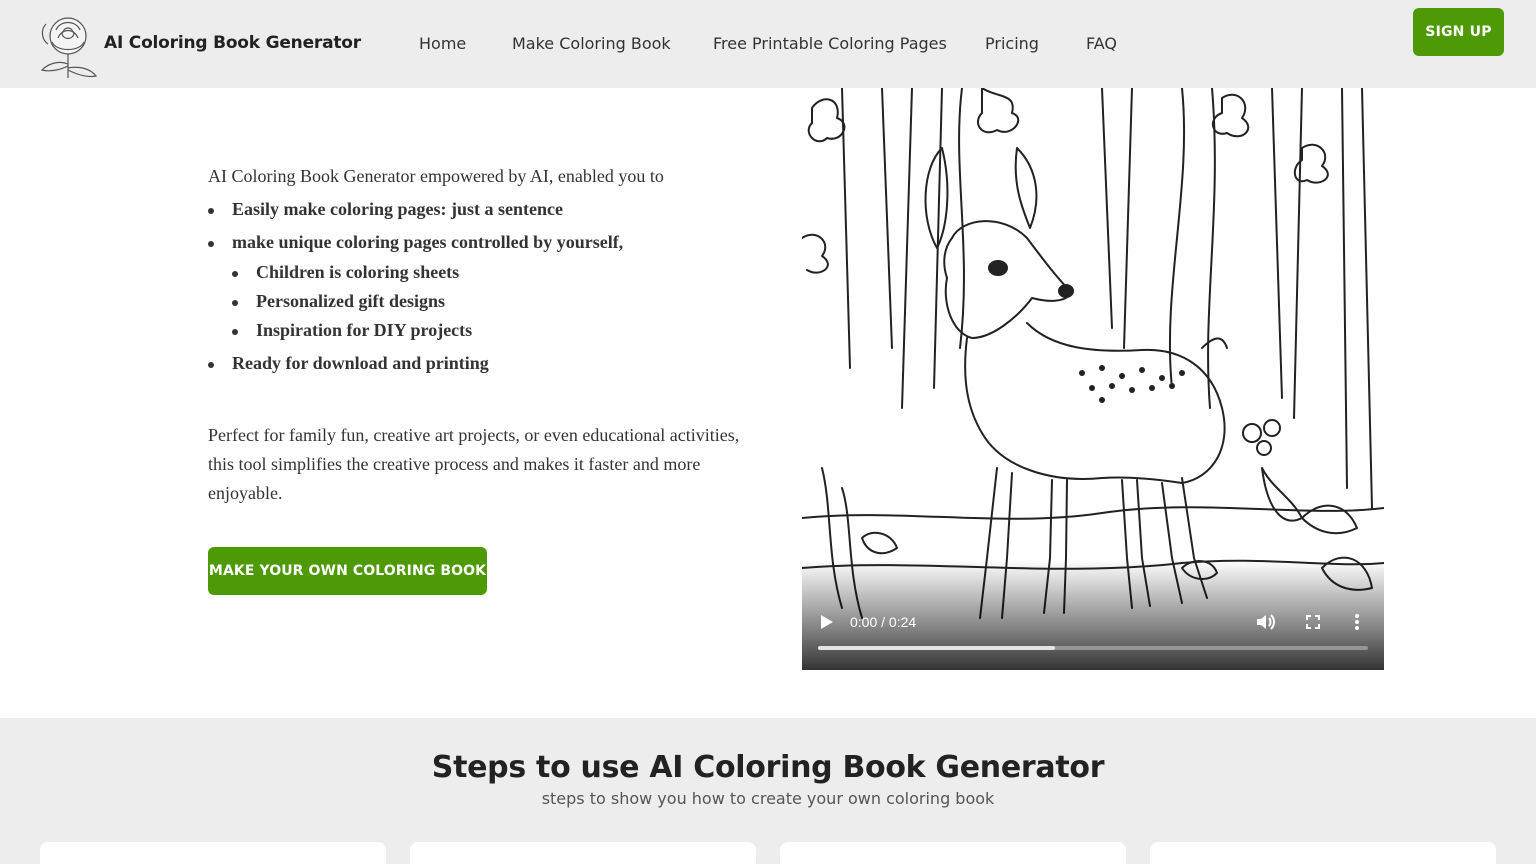 The height and width of the screenshot is (864, 1536). Describe the element at coordinates (1093, 648) in the screenshot. I see `video-progress-track` at that location.